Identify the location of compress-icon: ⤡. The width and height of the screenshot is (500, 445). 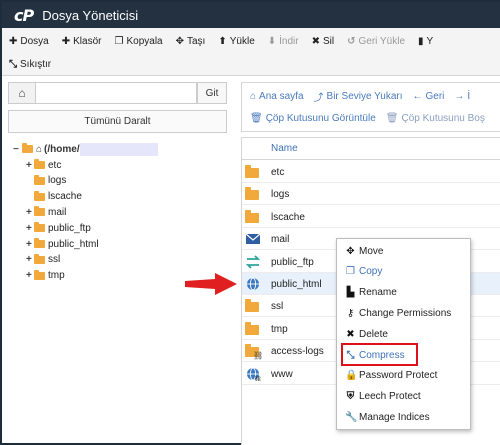
(13, 64).